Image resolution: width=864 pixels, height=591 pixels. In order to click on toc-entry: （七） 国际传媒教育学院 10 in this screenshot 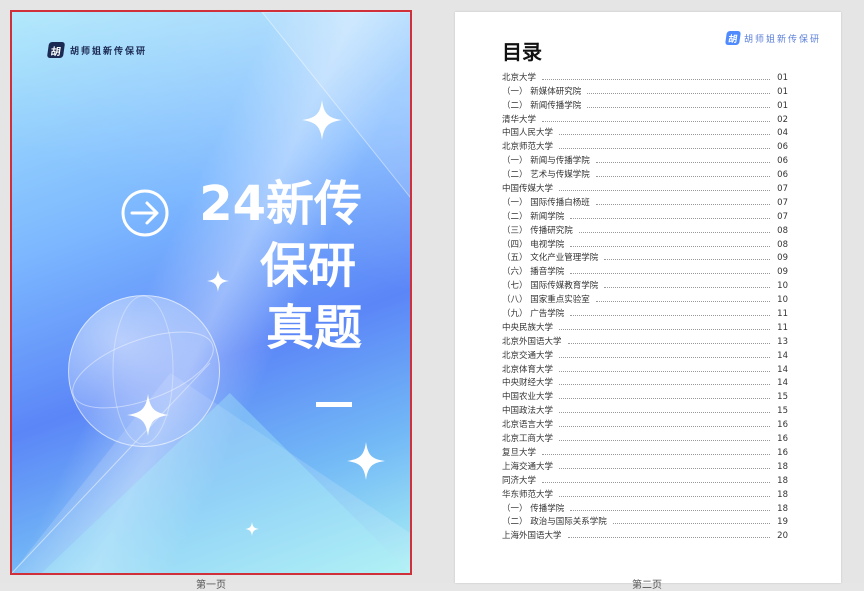, I will do `click(645, 284)`.